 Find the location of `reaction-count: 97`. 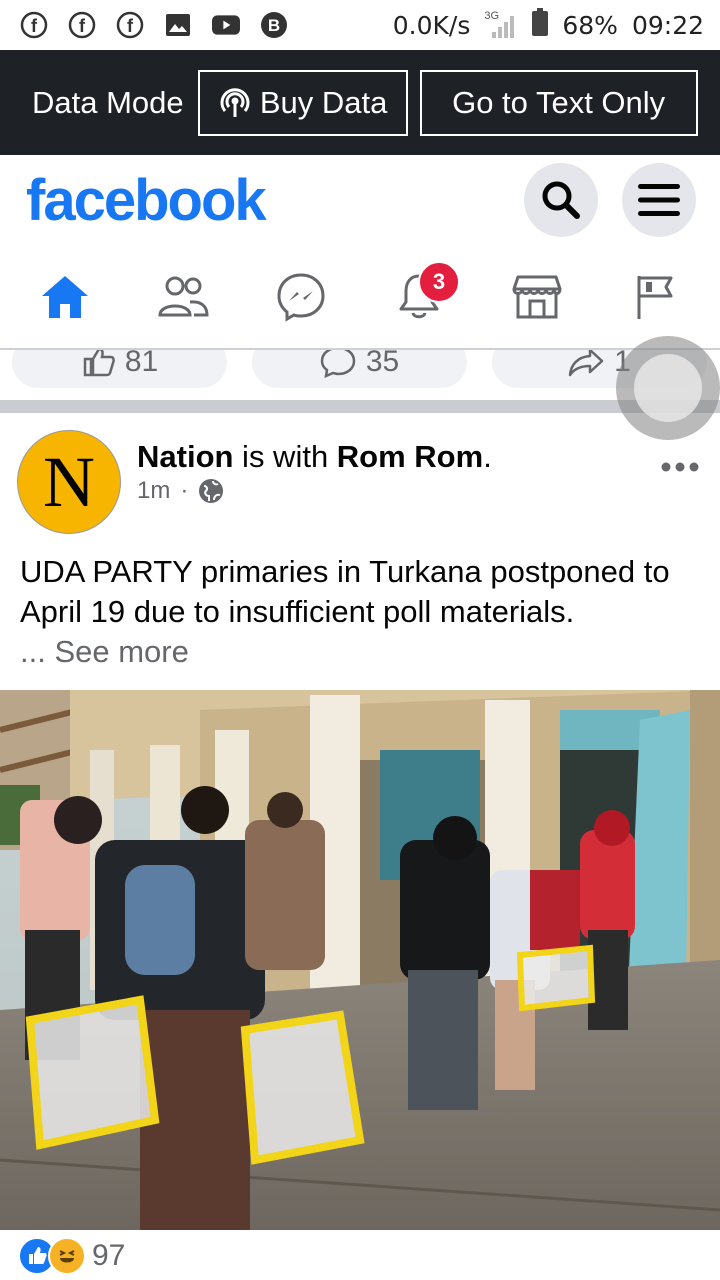

reaction-count: 97 is located at coordinates (109, 1255).